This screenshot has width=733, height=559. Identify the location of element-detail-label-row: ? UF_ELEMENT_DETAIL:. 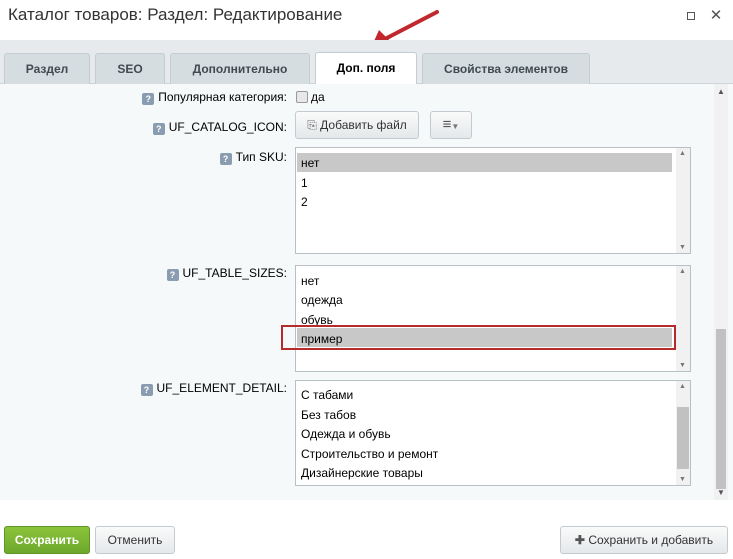
(213, 388).